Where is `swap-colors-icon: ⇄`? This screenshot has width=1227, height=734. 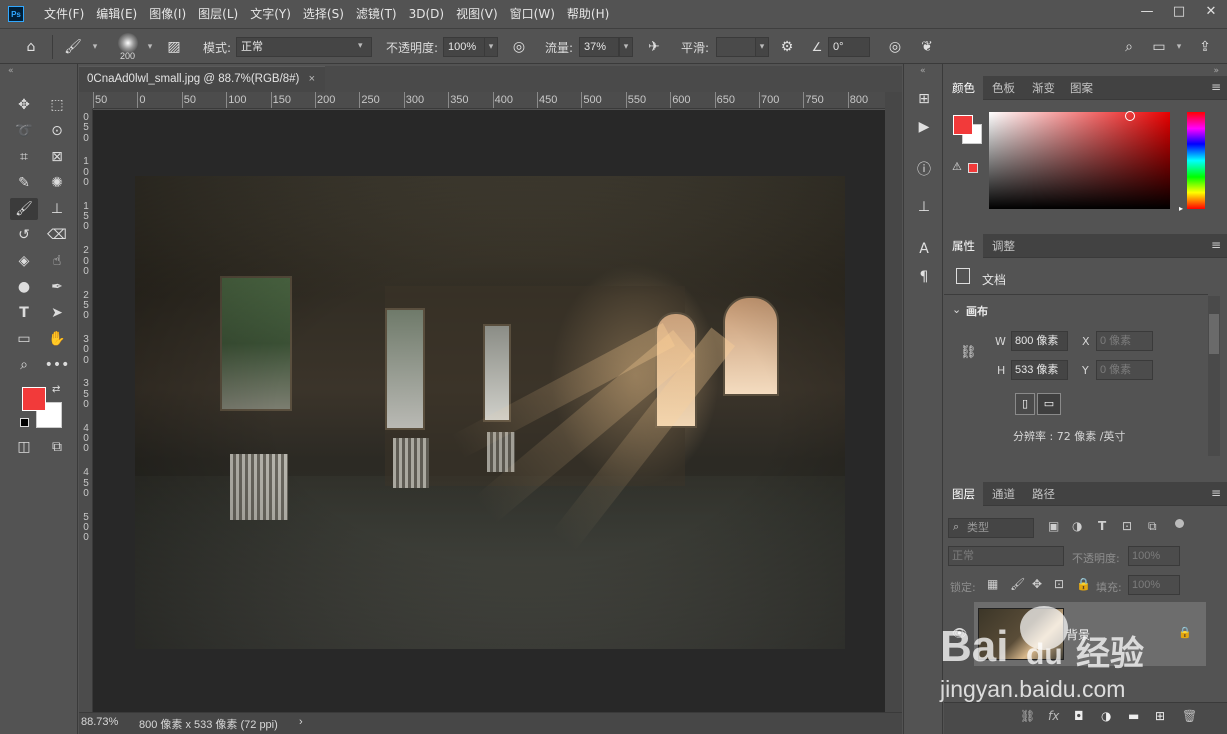 swap-colors-icon: ⇄ is located at coordinates (56, 389).